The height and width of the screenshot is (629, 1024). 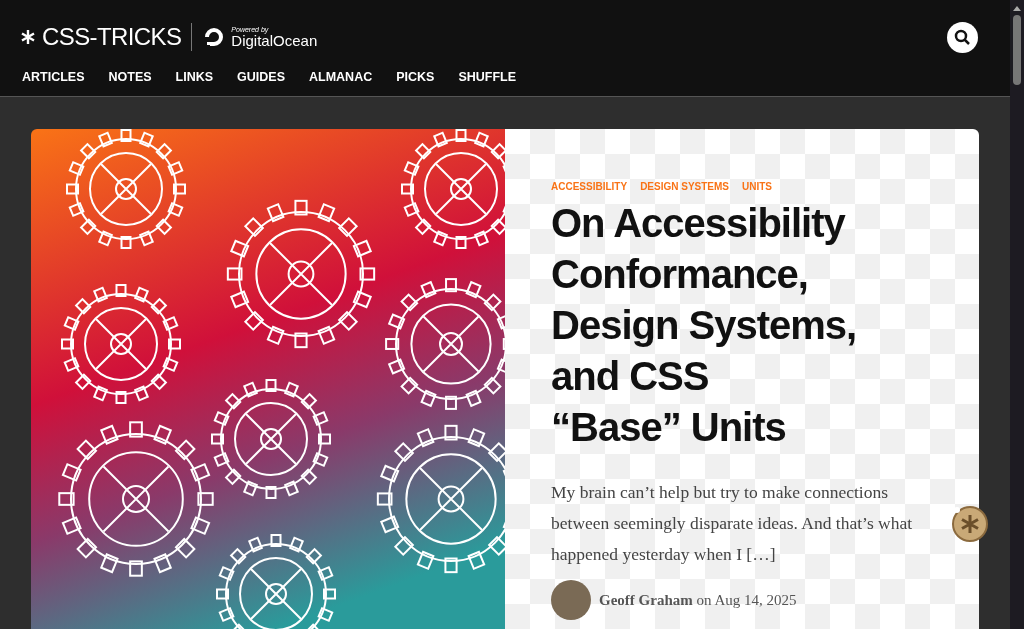 I want to click on search-button, so click(x=962, y=37).